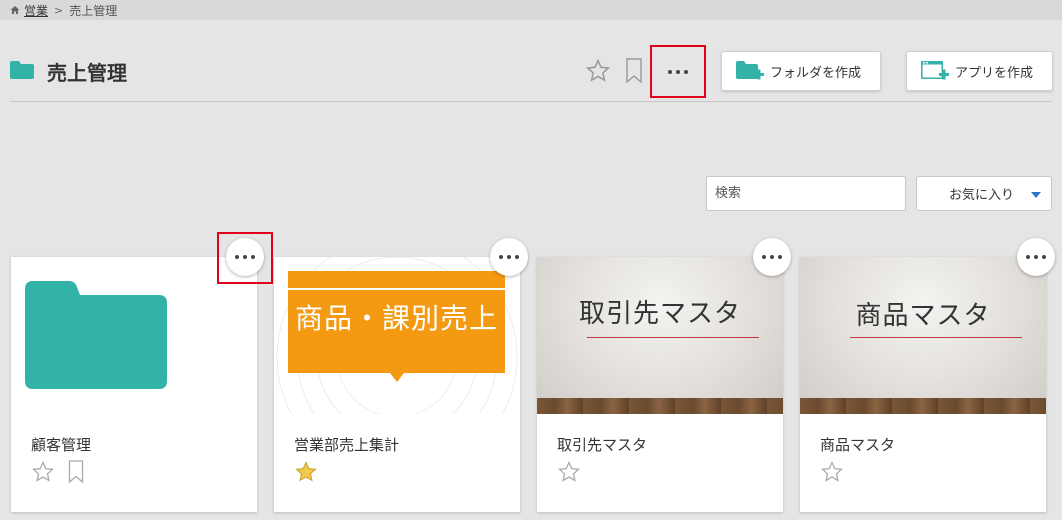 The height and width of the screenshot is (520, 1062). What do you see at coordinates (93, 10) in the screenshot?
I see `breadcrumb-current: 売上管理` at bounding box center [93, 10].